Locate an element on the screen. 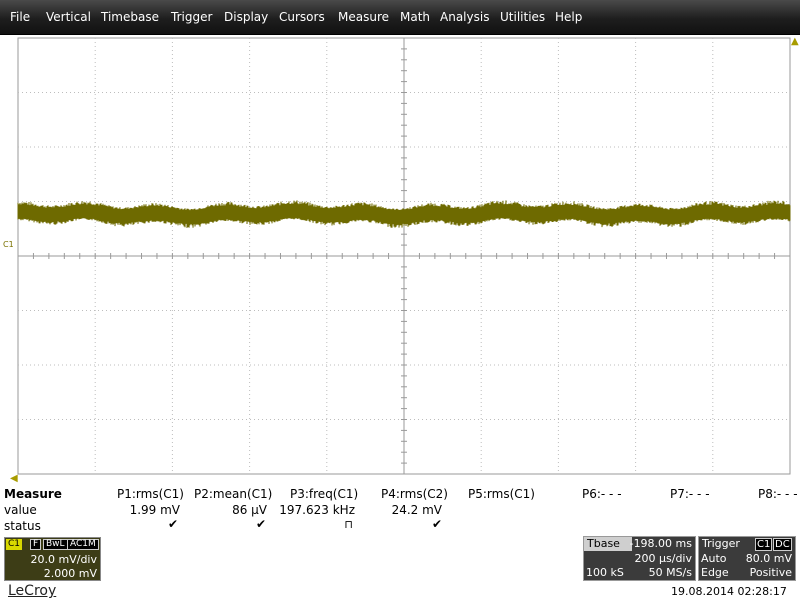  timebase-title: Tbase is located at coordinates (608, 544).